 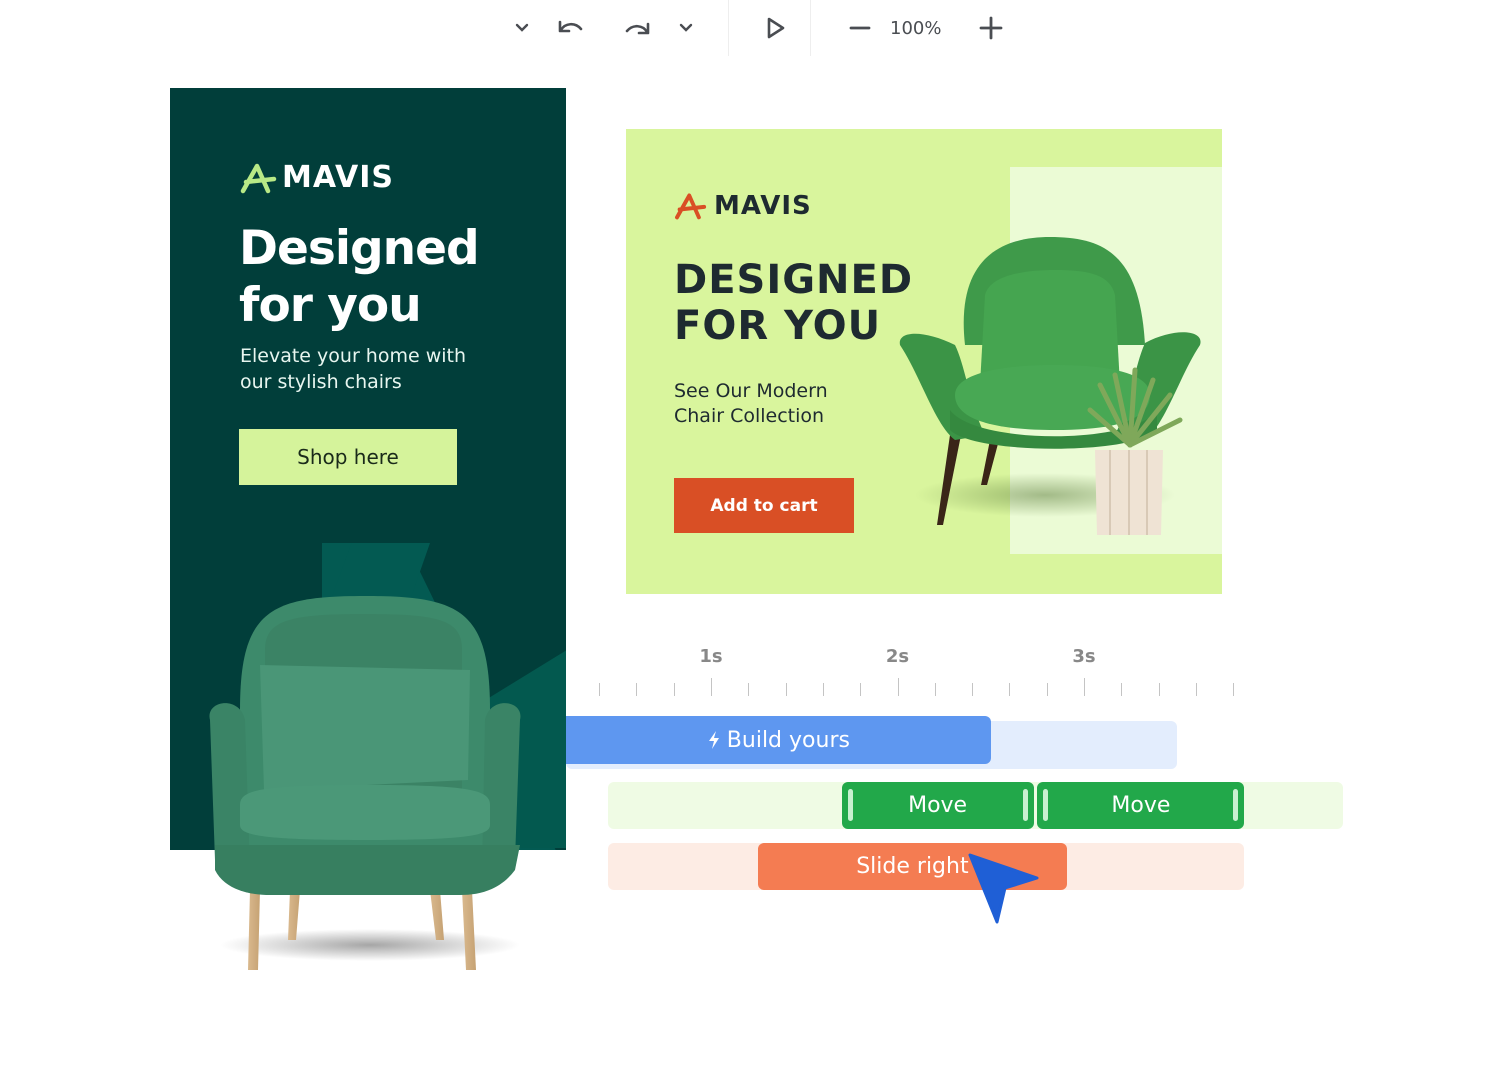 I want to click on redo-icon, so click(x=637, y=28).